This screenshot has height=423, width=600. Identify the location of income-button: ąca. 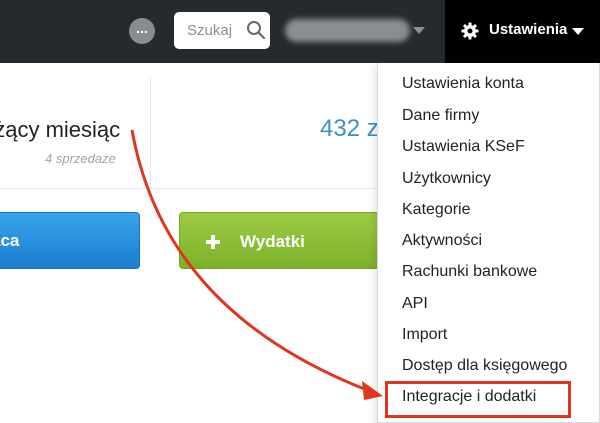
(70, 240).